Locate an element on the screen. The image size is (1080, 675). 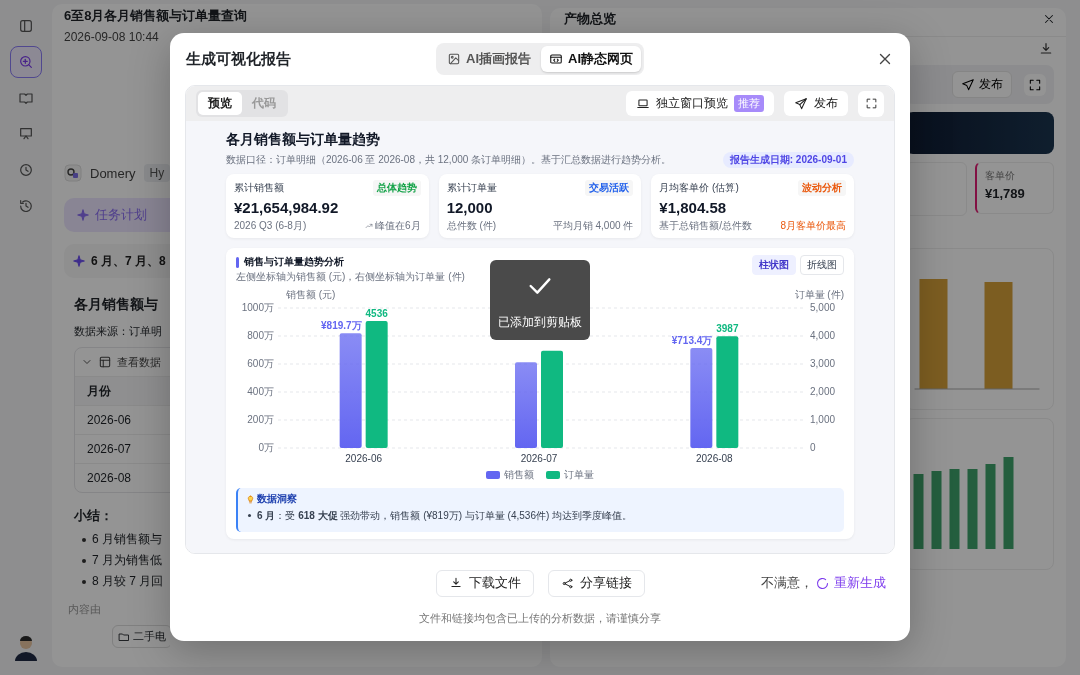
kpi-side-note: 峰值在6月 is located at coordinates (398, 226).